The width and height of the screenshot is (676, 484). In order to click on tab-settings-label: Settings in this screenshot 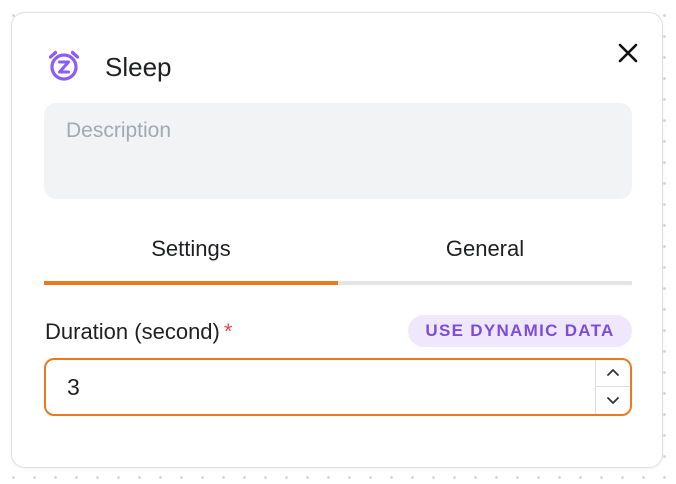, I will do `click(191, 248)`.